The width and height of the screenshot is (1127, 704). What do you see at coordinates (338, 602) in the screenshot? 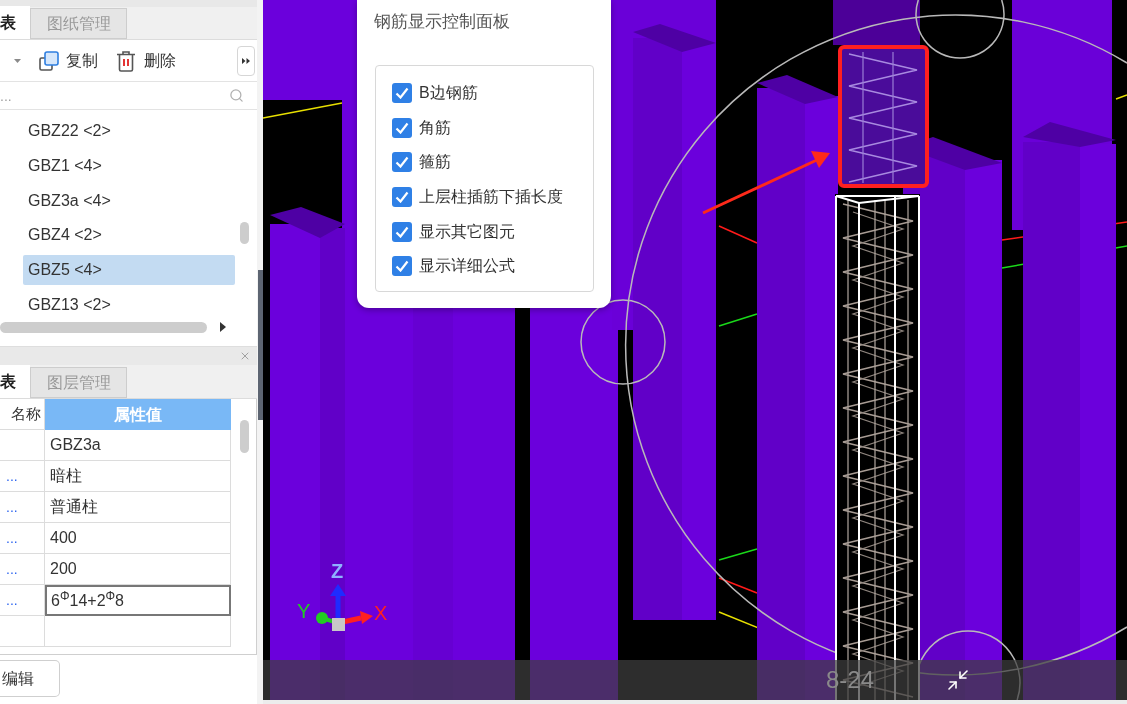
I see `z-axis-arrow-icon` at bounding box center [338, 602].